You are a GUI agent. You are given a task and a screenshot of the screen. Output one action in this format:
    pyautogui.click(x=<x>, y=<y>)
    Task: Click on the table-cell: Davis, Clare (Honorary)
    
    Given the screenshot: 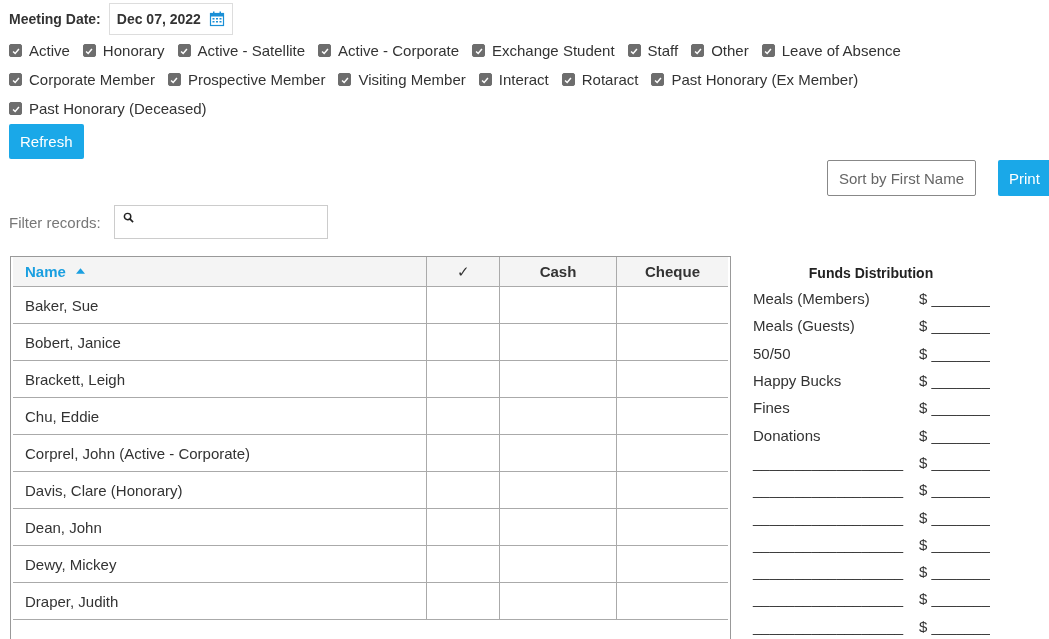 What is the action you would take?
    pyautogui.click(x=220, y=490)
    